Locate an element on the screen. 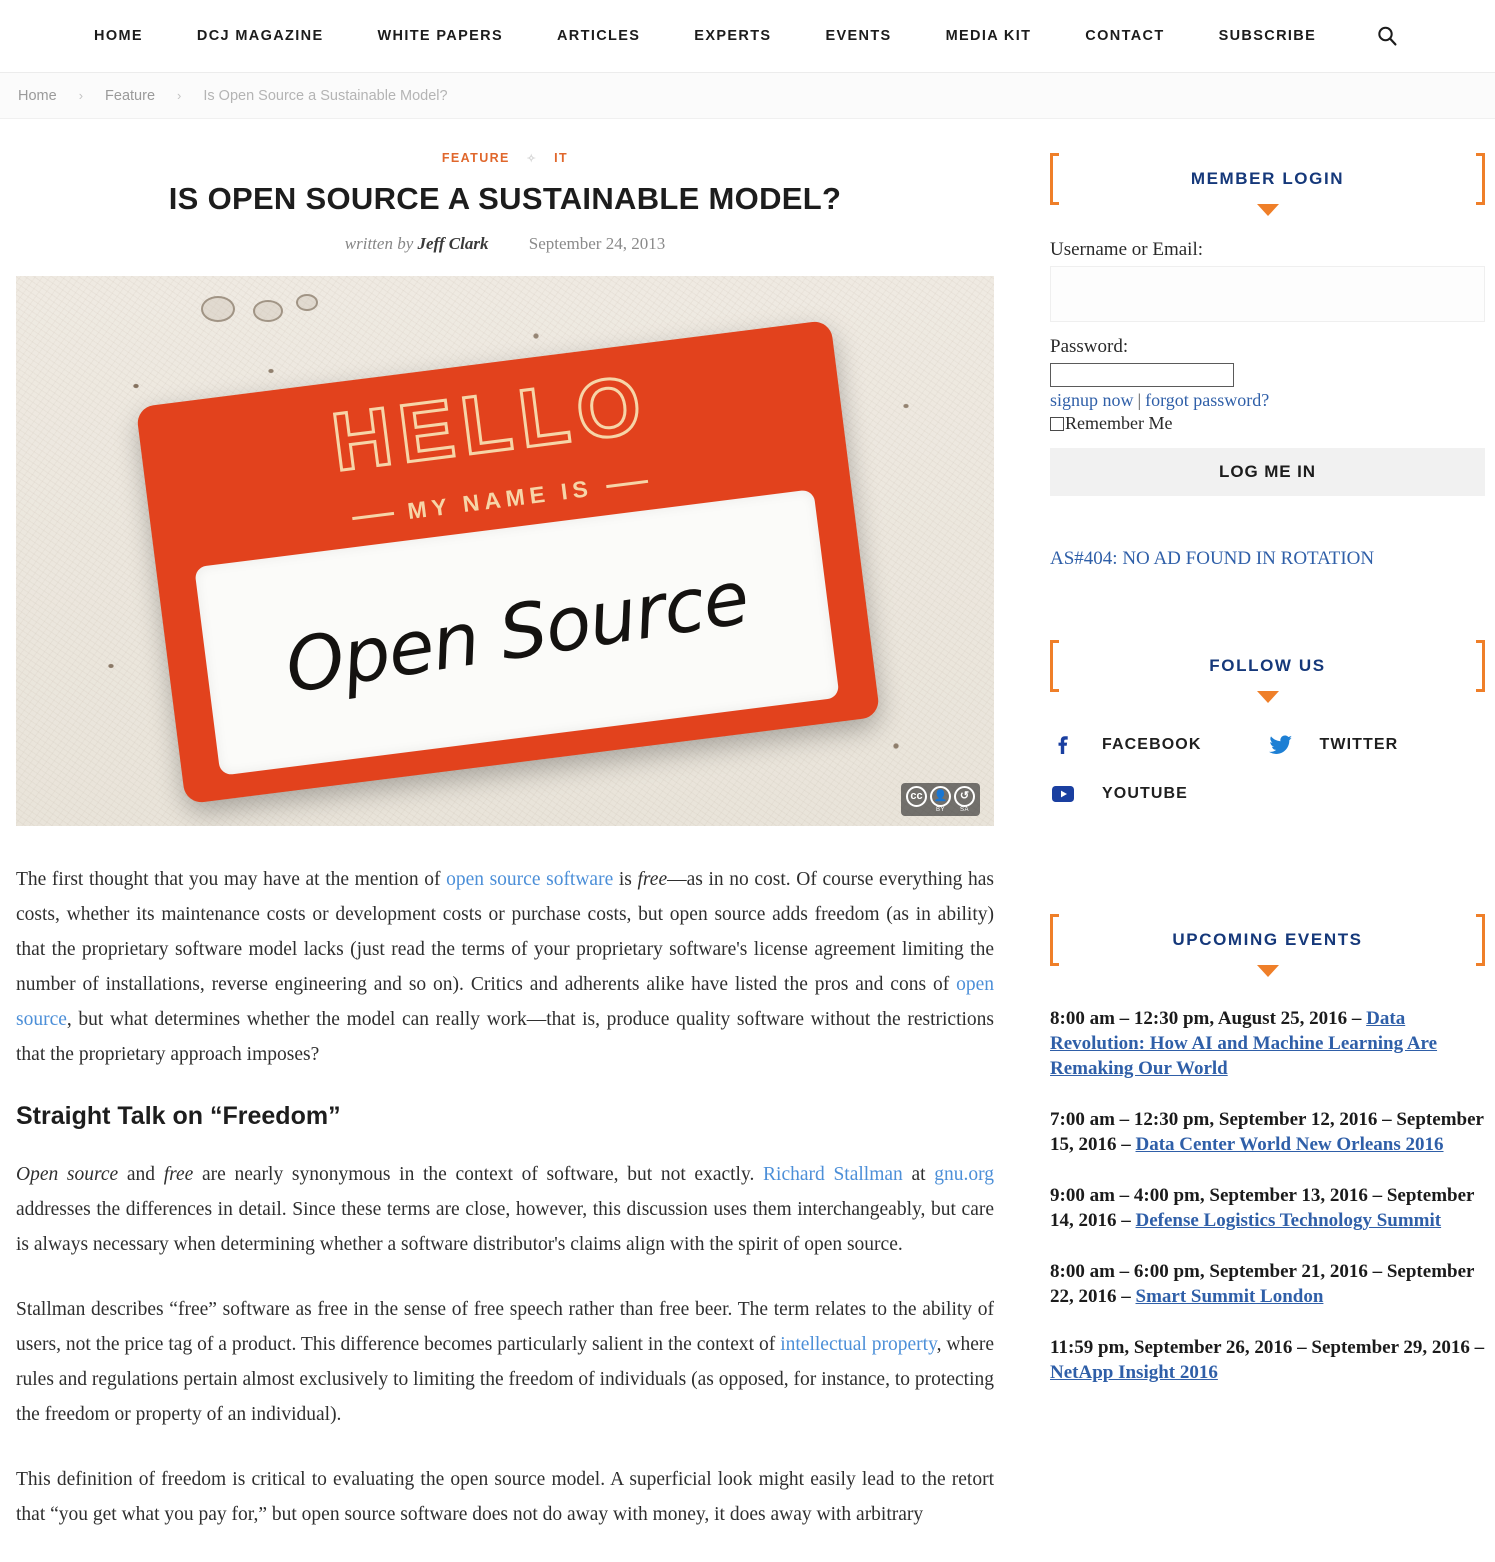 The width and height of the screenshot is (1495, 1562). upcoming-events-heading-box: UPCOMING EVENTS is located at coordinates (1267, 940).